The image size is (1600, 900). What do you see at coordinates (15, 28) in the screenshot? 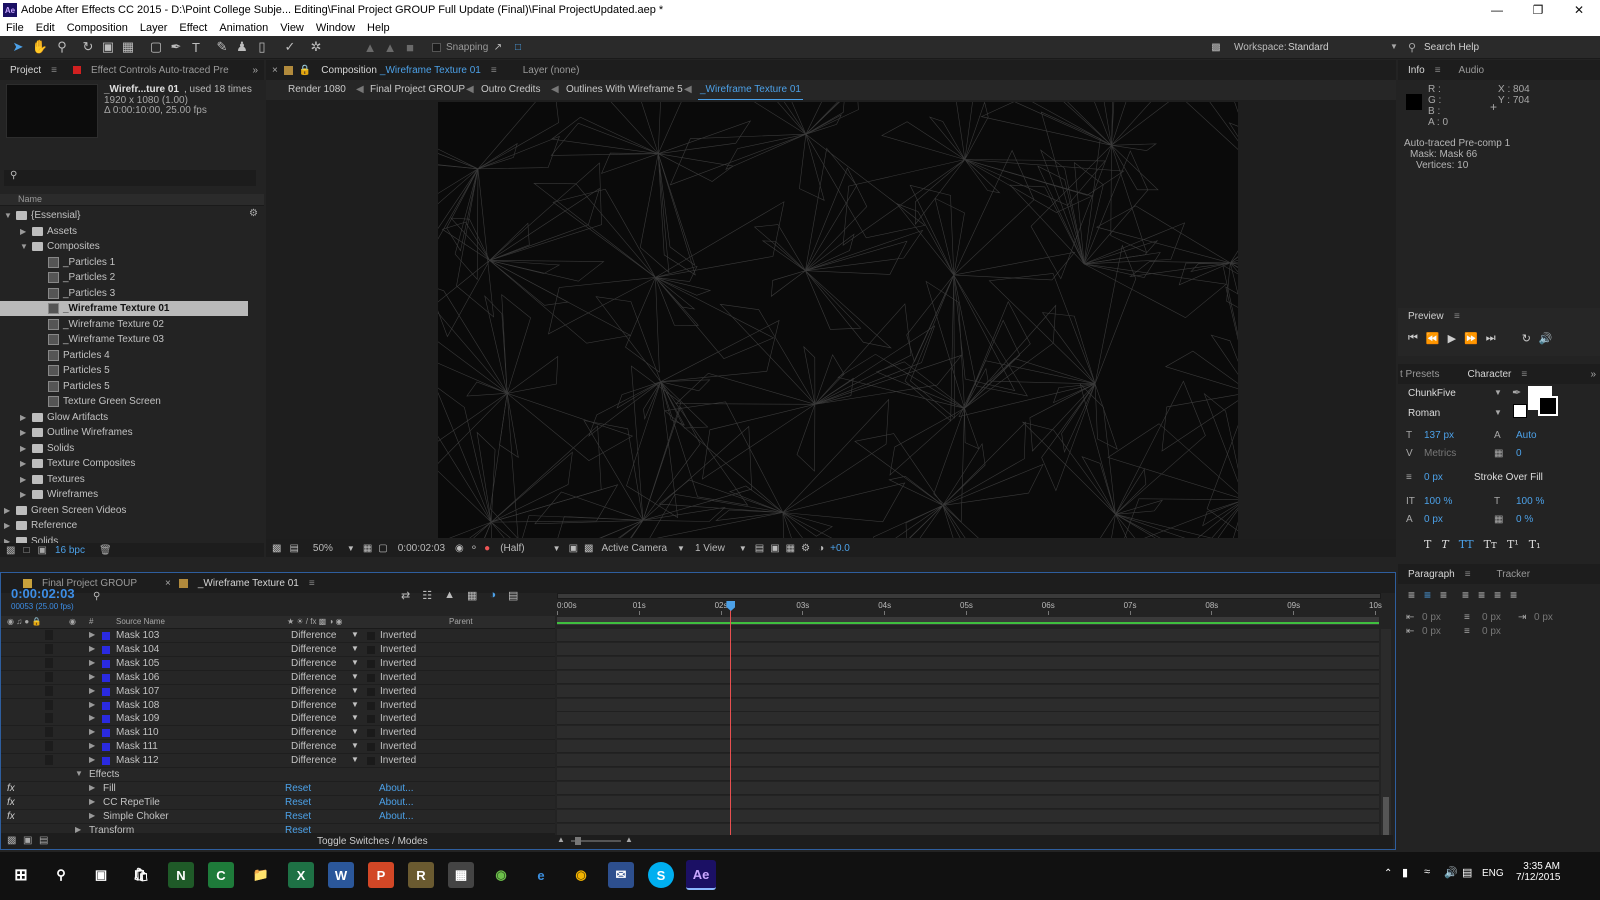
I see `menu-file: File` at bounding box center [15, 28].